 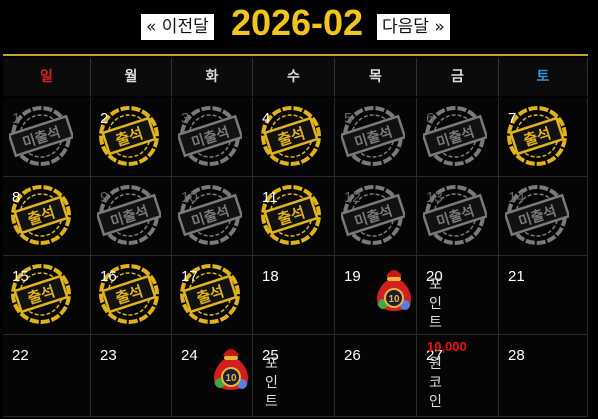 What do you see at coordinates (376, 77) in the screenshot?
I see `weekday-header: 목` at bounding box center [376, 77].